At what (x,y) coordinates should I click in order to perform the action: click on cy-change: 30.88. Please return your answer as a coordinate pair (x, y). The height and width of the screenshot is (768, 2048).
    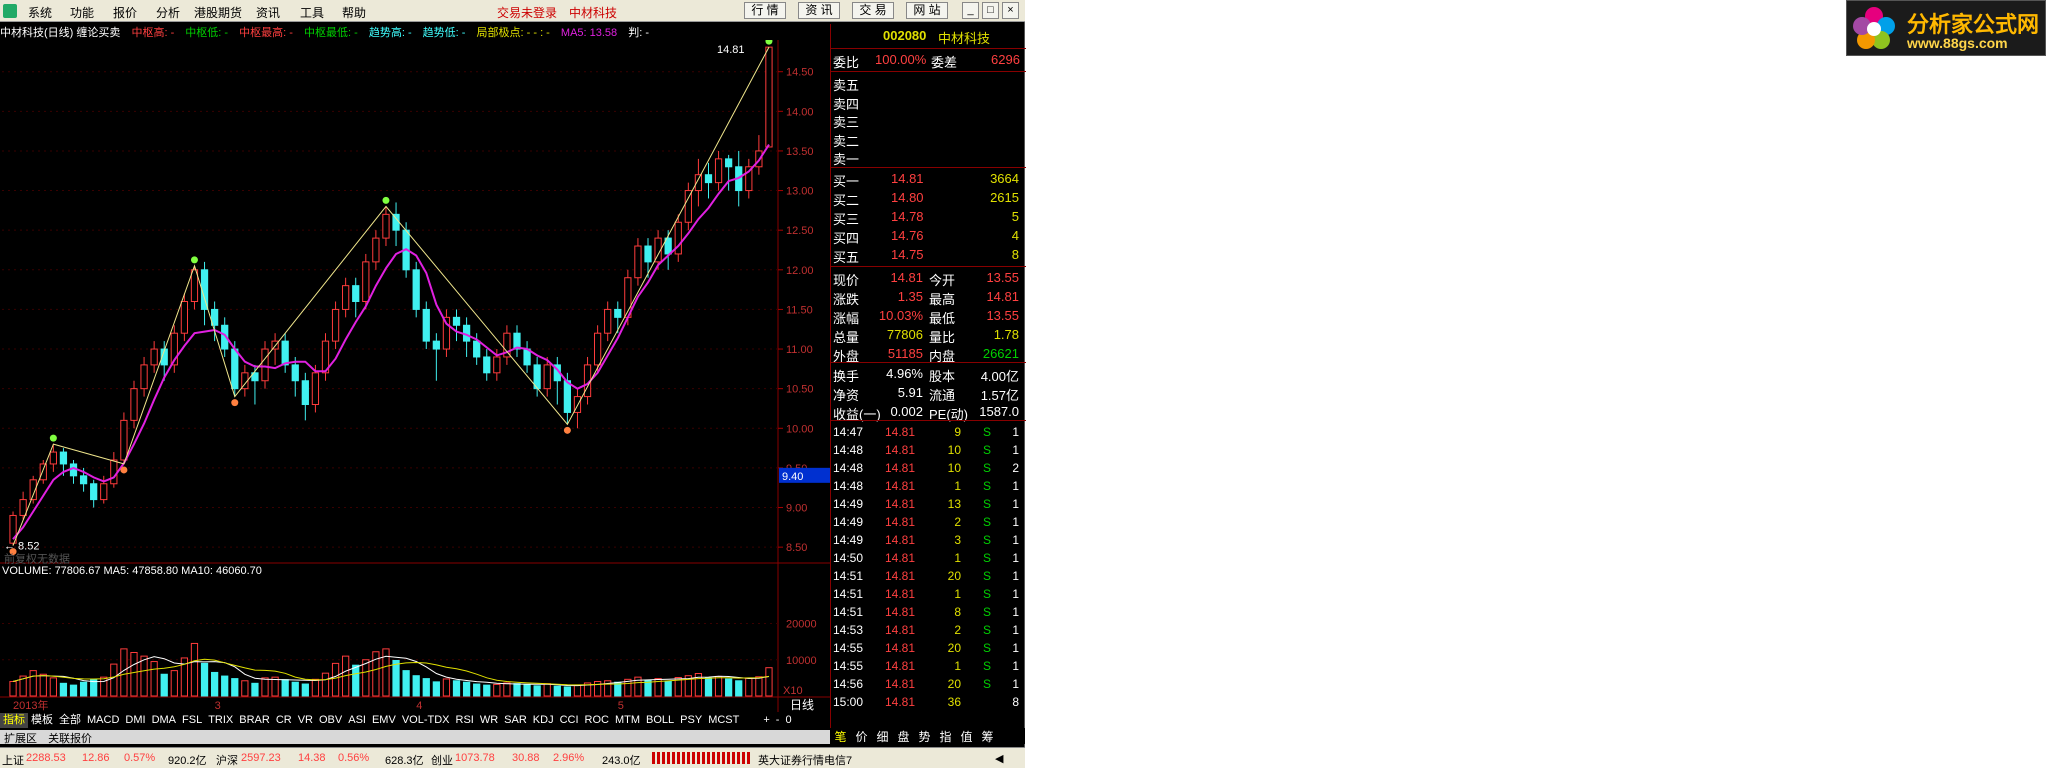
    Looking at the image, I should click on (526, 758).